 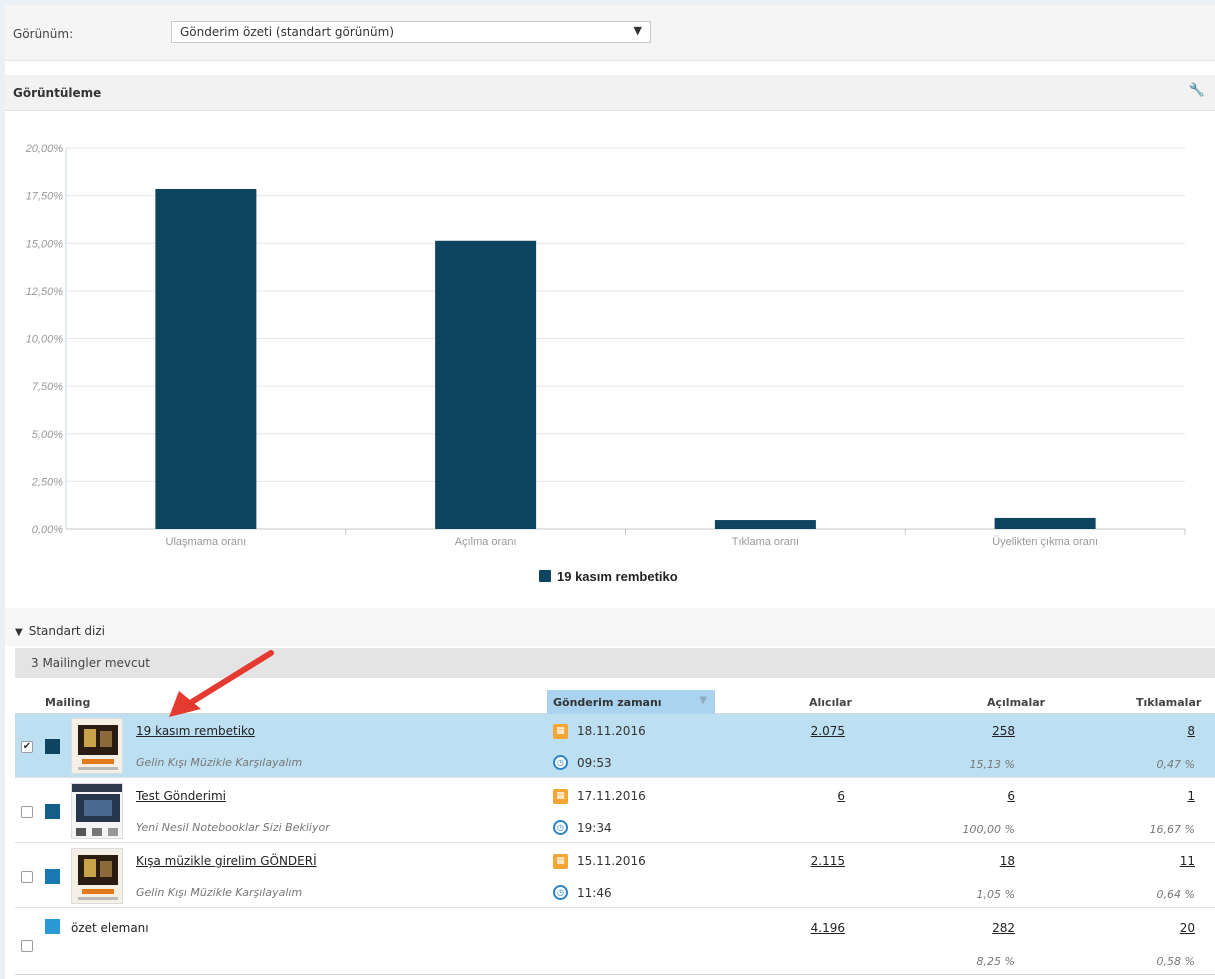 What do you see at coordinates (206, 542) in the screenshot?
I see `x-category-label: Ulaşmama oranı` at bounding box center [206, 542].